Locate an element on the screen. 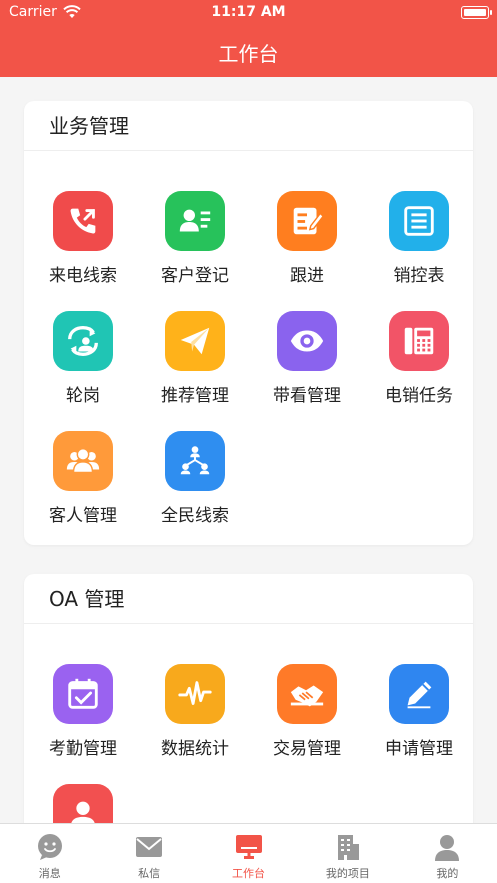 Image resolution: width=497 pixels, height=883 pixels. menu-item-applications: 申请管理 is located at coordinates (419, 711).